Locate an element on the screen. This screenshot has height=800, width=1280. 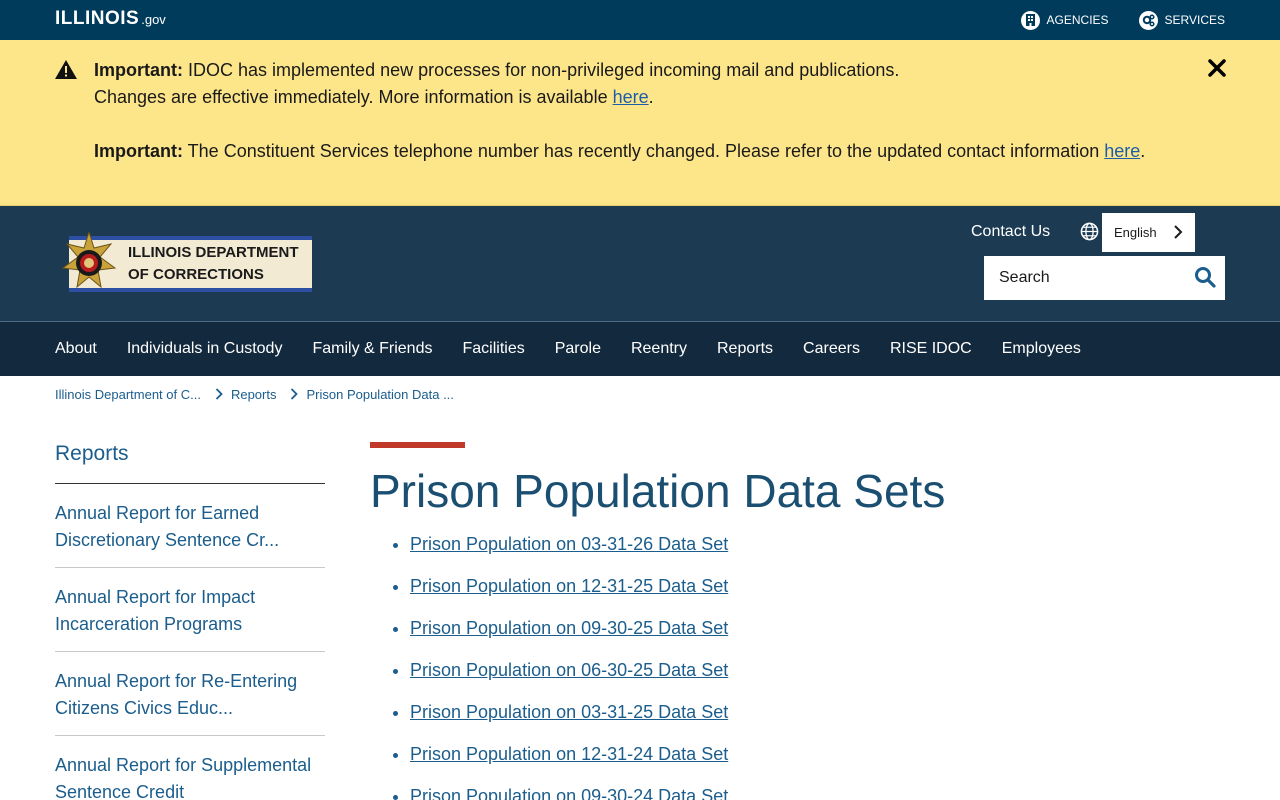
alert-end-2: . is located at coordinates (1143, 151).